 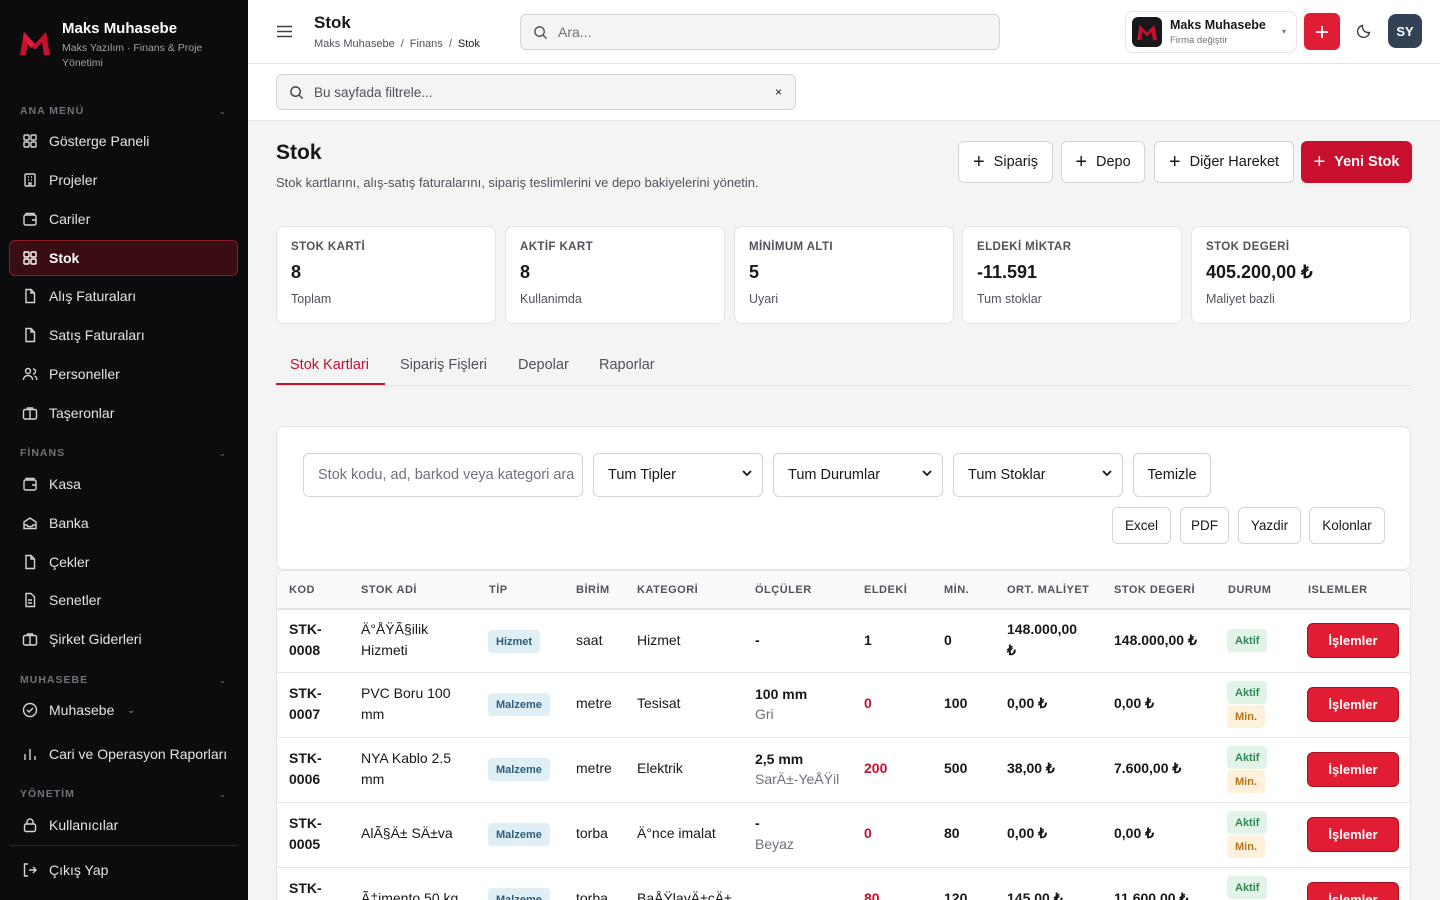 What do you see at coordinates (642, 475) in the screenshot?
I see `type-select-value: Tum Tipler` at bounding box center [642, 475].